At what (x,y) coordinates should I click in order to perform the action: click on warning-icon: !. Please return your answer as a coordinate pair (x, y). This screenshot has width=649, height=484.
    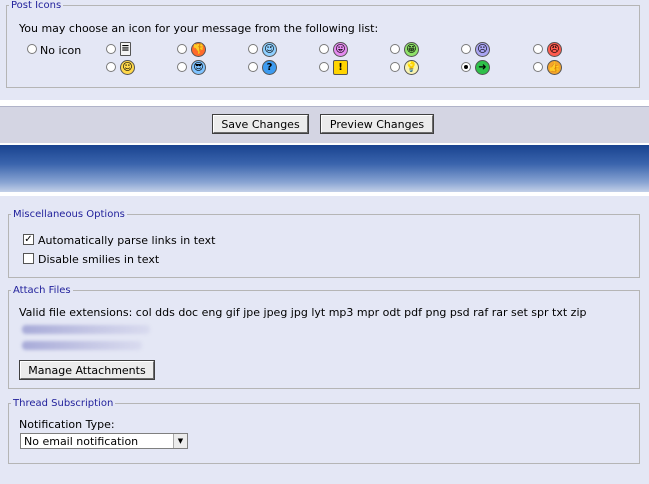
    Looking at the image, I should click on (340, 67).